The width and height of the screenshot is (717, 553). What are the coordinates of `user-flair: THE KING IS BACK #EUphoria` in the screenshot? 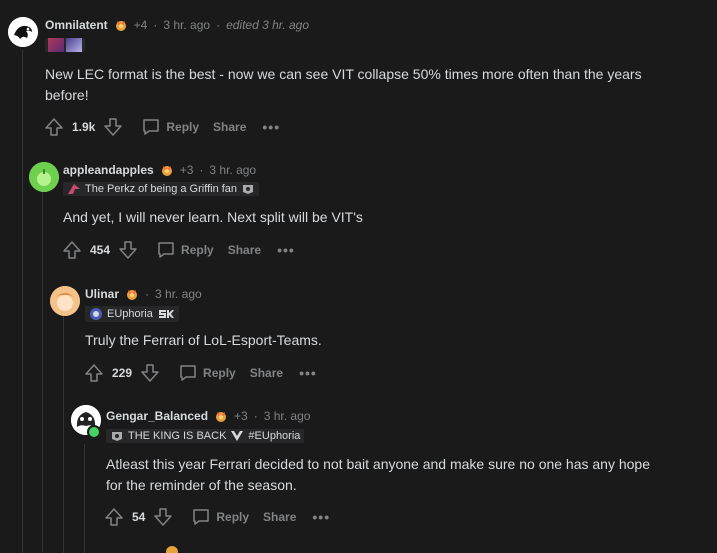 It's located at (205, 436).